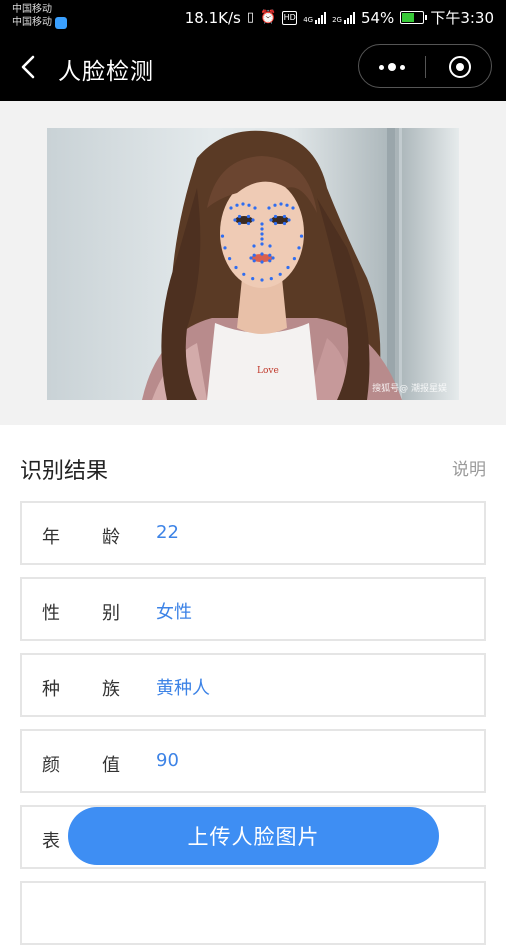 Image resolution: width=506 pixels, height=945 pixels. What do you see at coordinates (167, 760) in the screenshot?
I see `row-value: 90` at bounding box center [167, 760].